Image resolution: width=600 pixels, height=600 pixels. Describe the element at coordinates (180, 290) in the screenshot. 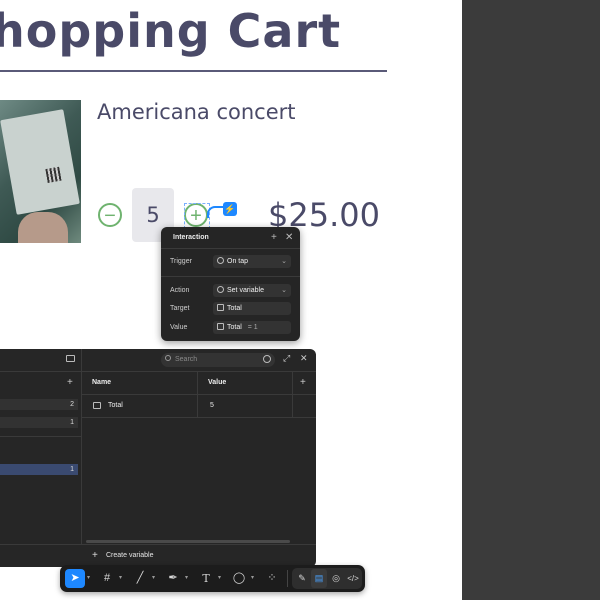

I see `action-label: Action` at that location.